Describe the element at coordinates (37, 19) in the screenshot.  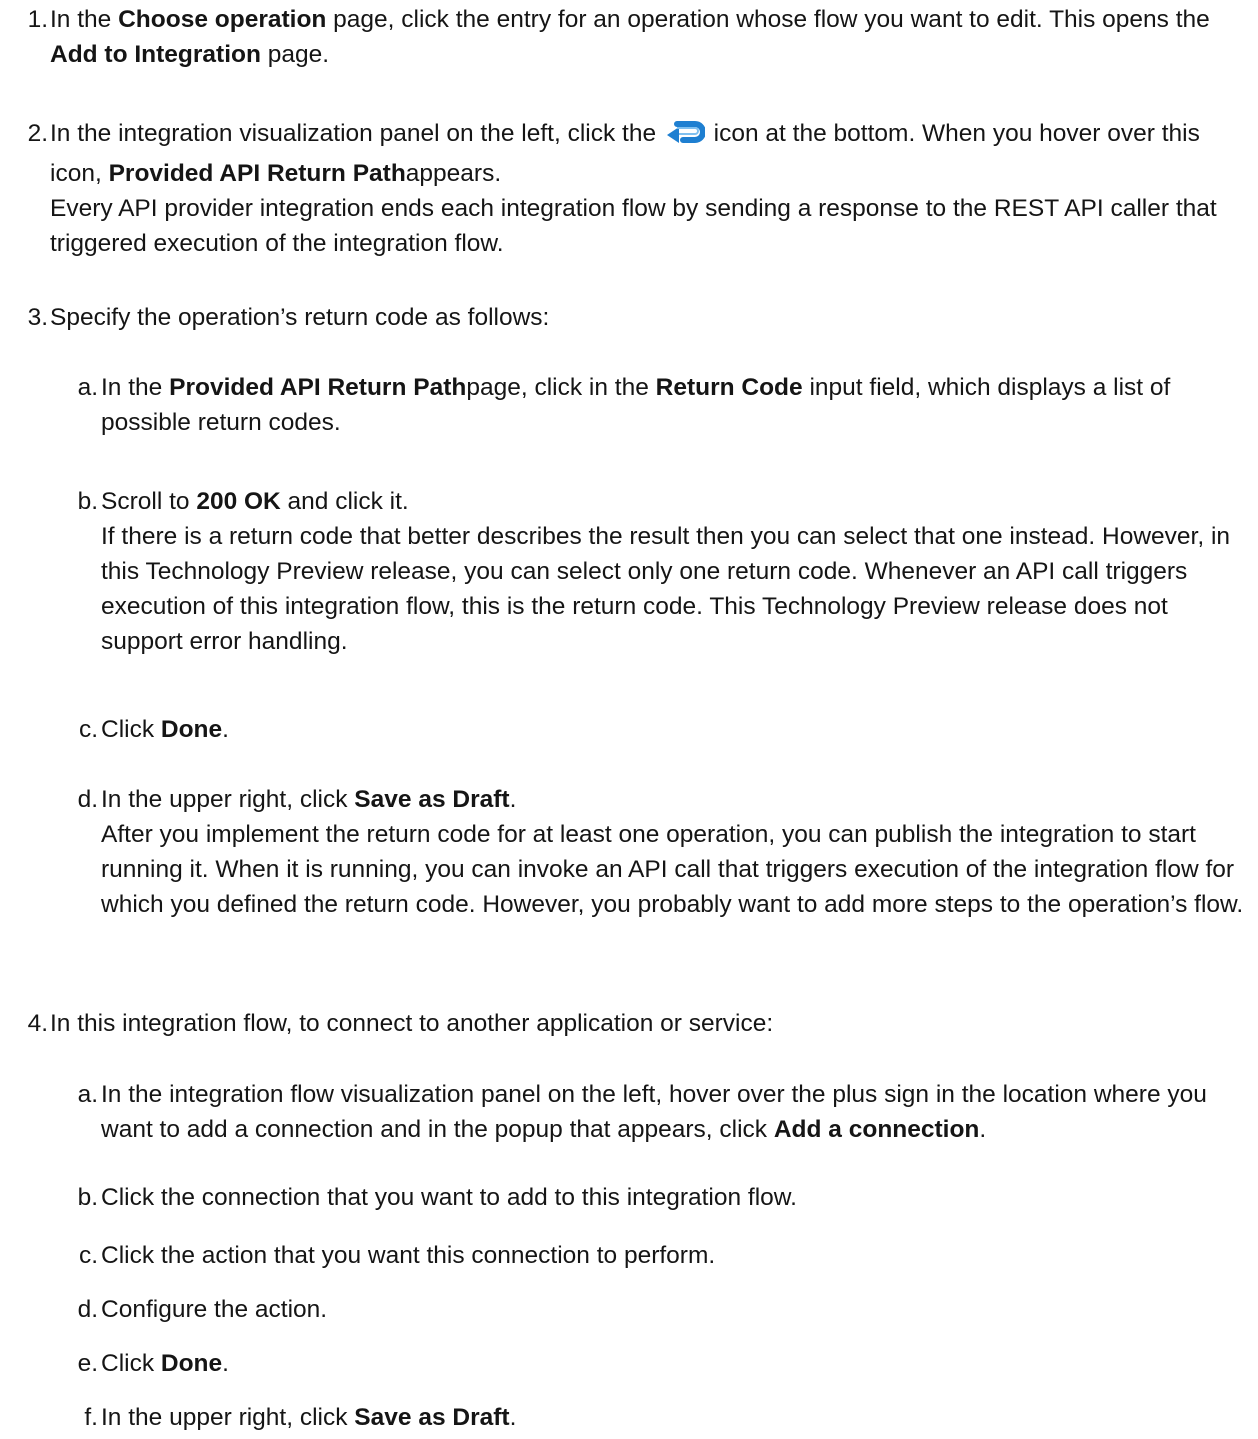
I see `step-number: 1.` at that location.